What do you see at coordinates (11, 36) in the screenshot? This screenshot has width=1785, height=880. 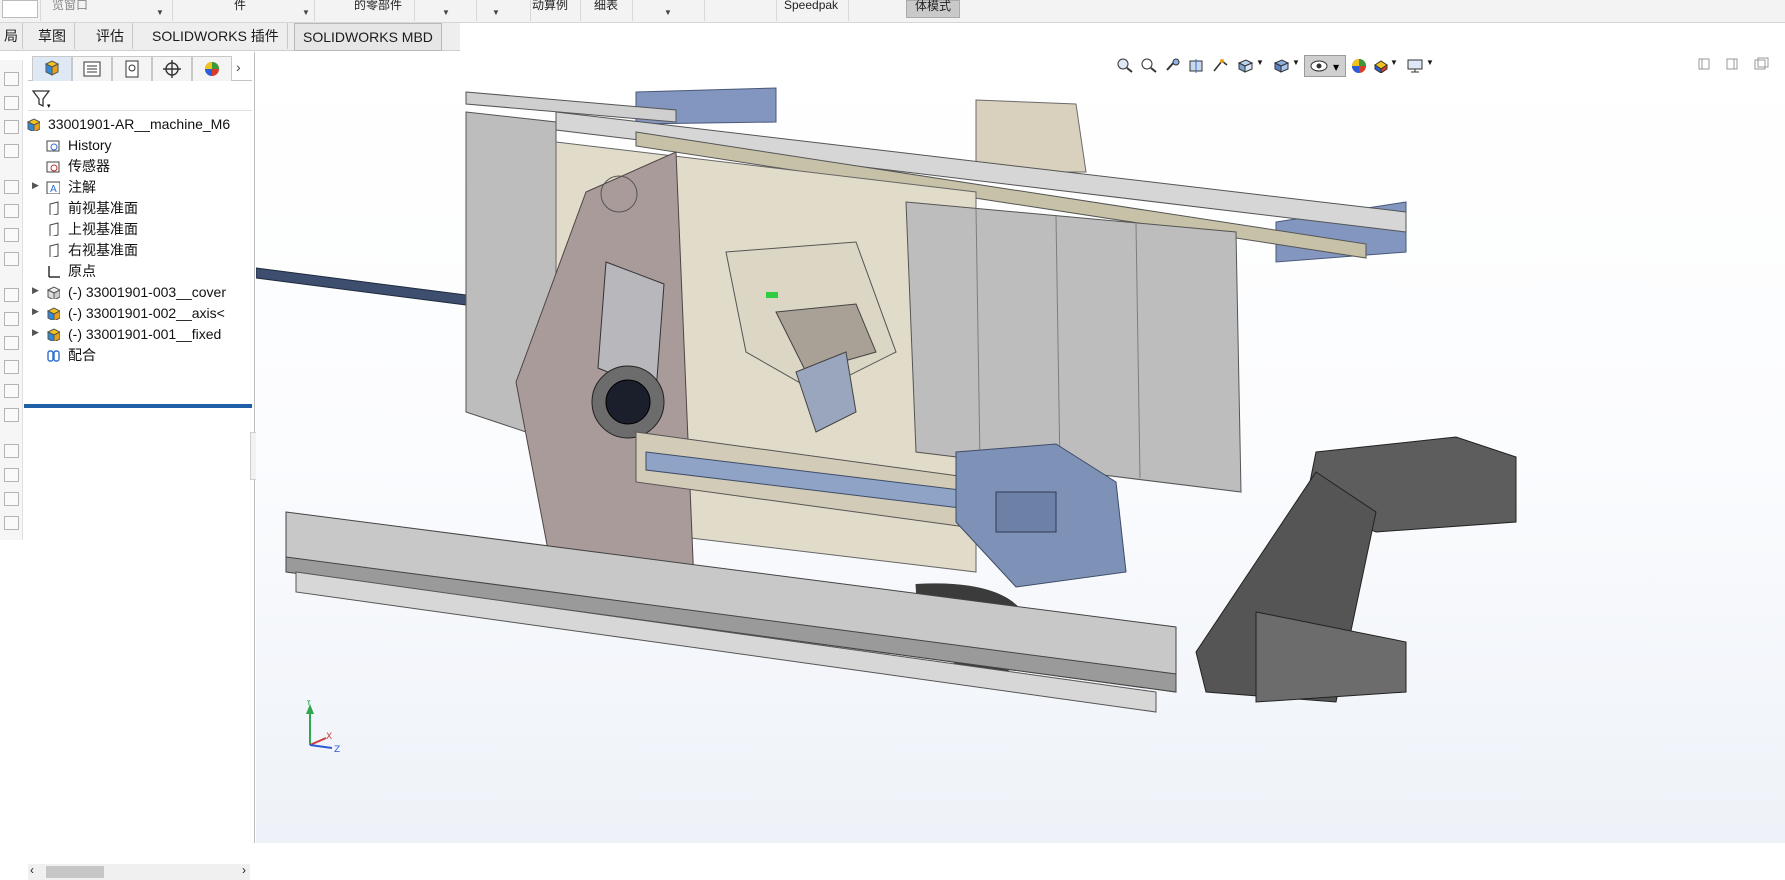 I see `tab-layout: 局` at bounding box center [11, 36].